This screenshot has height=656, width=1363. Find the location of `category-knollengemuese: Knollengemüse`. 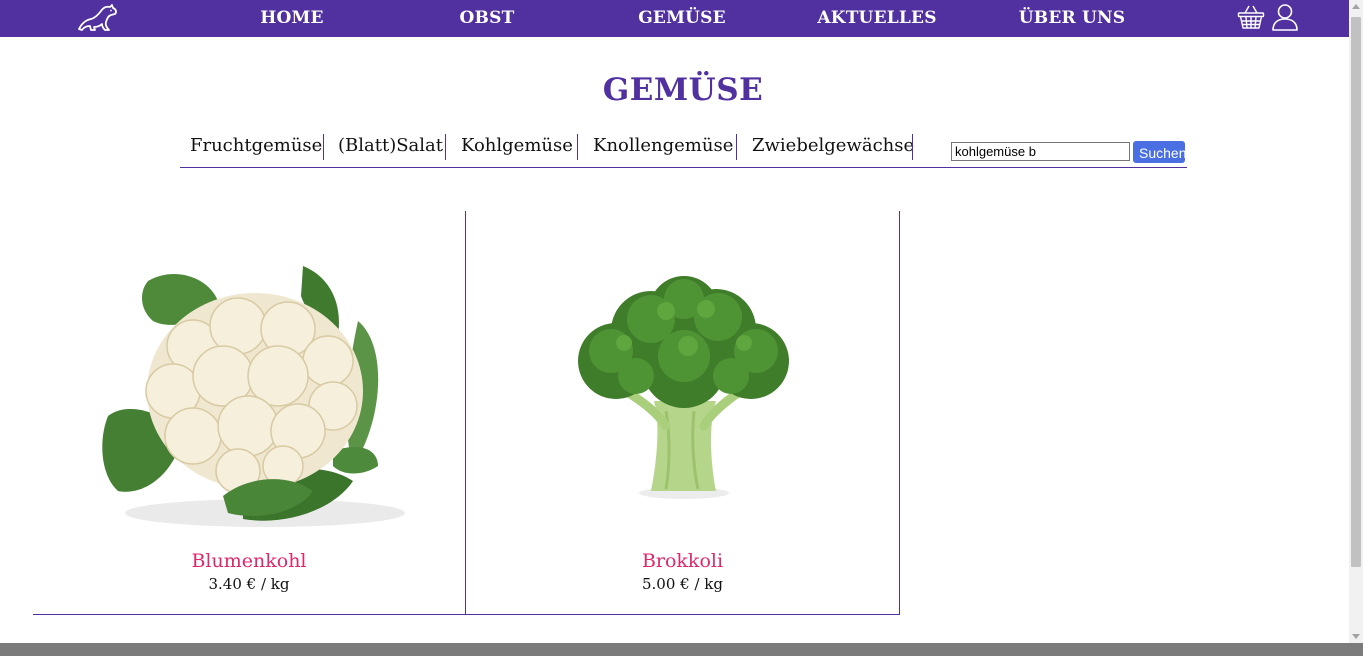

category-knollengemuese: Knollengemüse is located at coordinates (663, 146).